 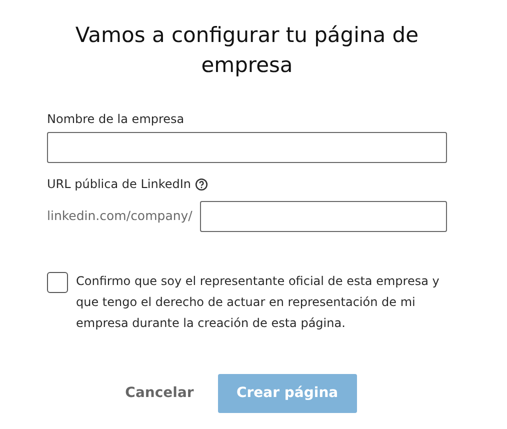 I want to click on field-label: URL pública de LinkedIn, so click(x=119, y=184).